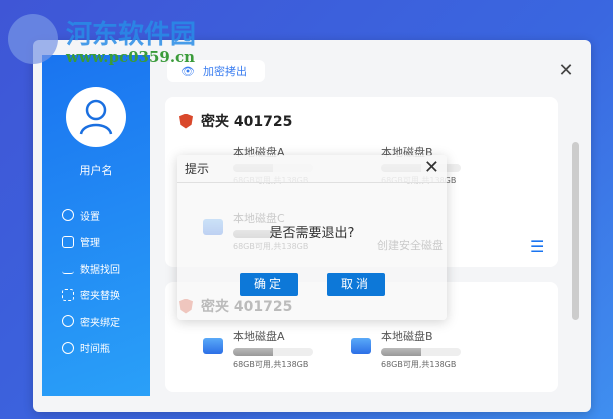 This screenshot has height=419, width=613. What do you see at coordinates (100, 297) in the screenshot?
I see `sidebar-item-label: 密夹替换` at bounding box center [100, 297].